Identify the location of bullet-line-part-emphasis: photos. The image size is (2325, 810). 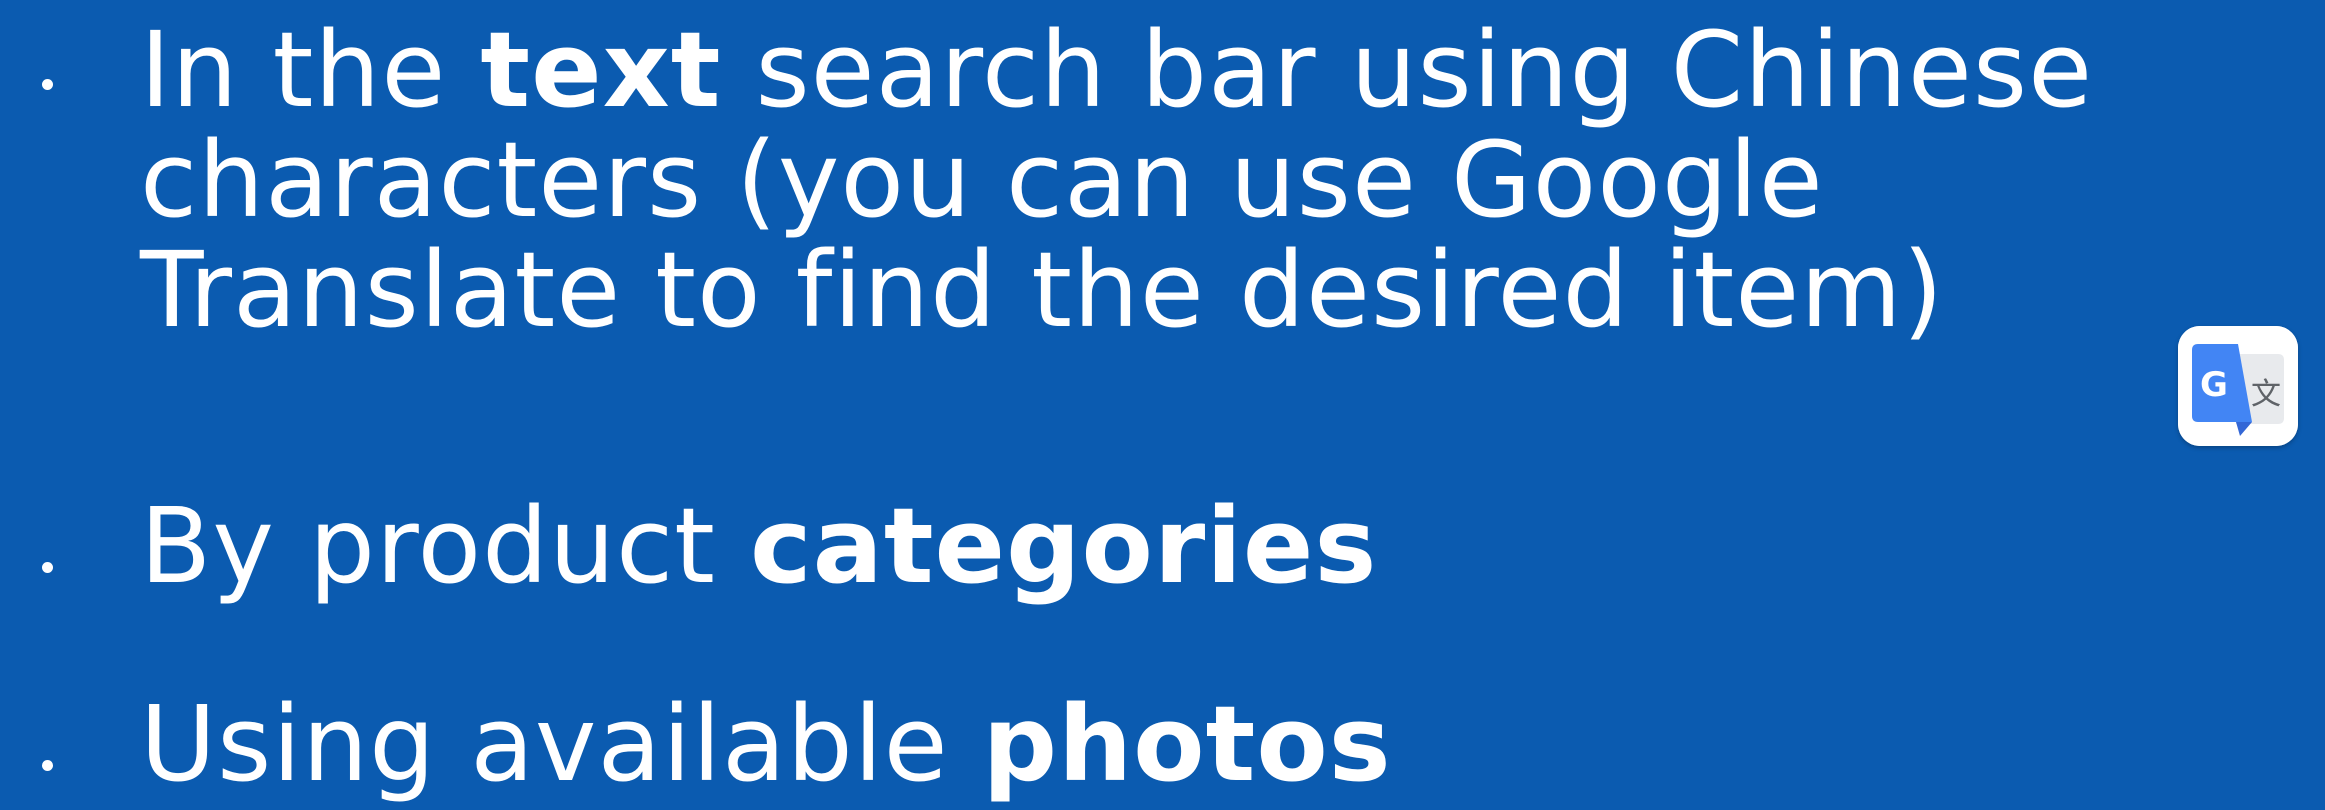
(1187, 744).